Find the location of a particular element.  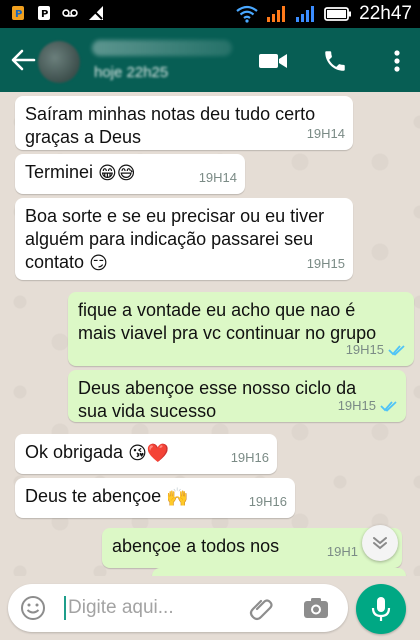

chat-header: hoje 22h25 is located at coordinates (210, 60).